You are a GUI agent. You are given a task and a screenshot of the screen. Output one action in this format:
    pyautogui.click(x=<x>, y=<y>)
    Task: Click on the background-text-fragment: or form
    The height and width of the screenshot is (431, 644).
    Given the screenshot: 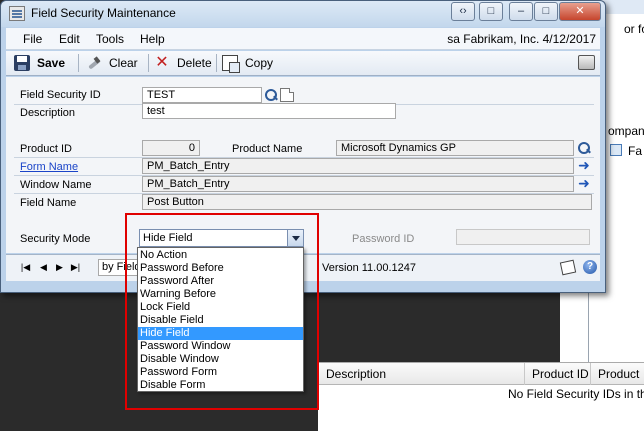 What is the action you would take?
    pyautogui.click(x=634, y=29)
    